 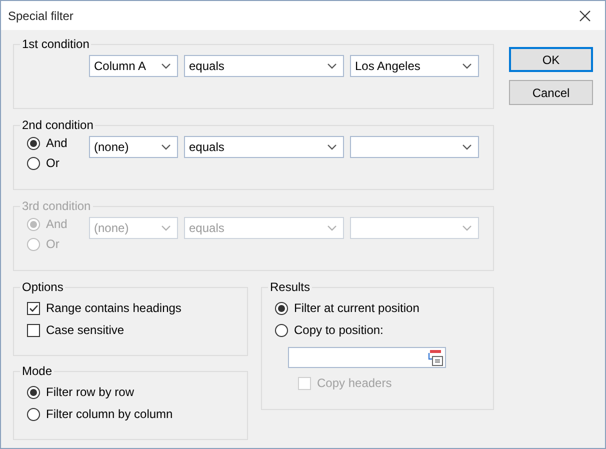 What do you see at coordinates (133, 66) in the screenshot?
I see `dropdown: Column A` at bounding box center [133, 66].